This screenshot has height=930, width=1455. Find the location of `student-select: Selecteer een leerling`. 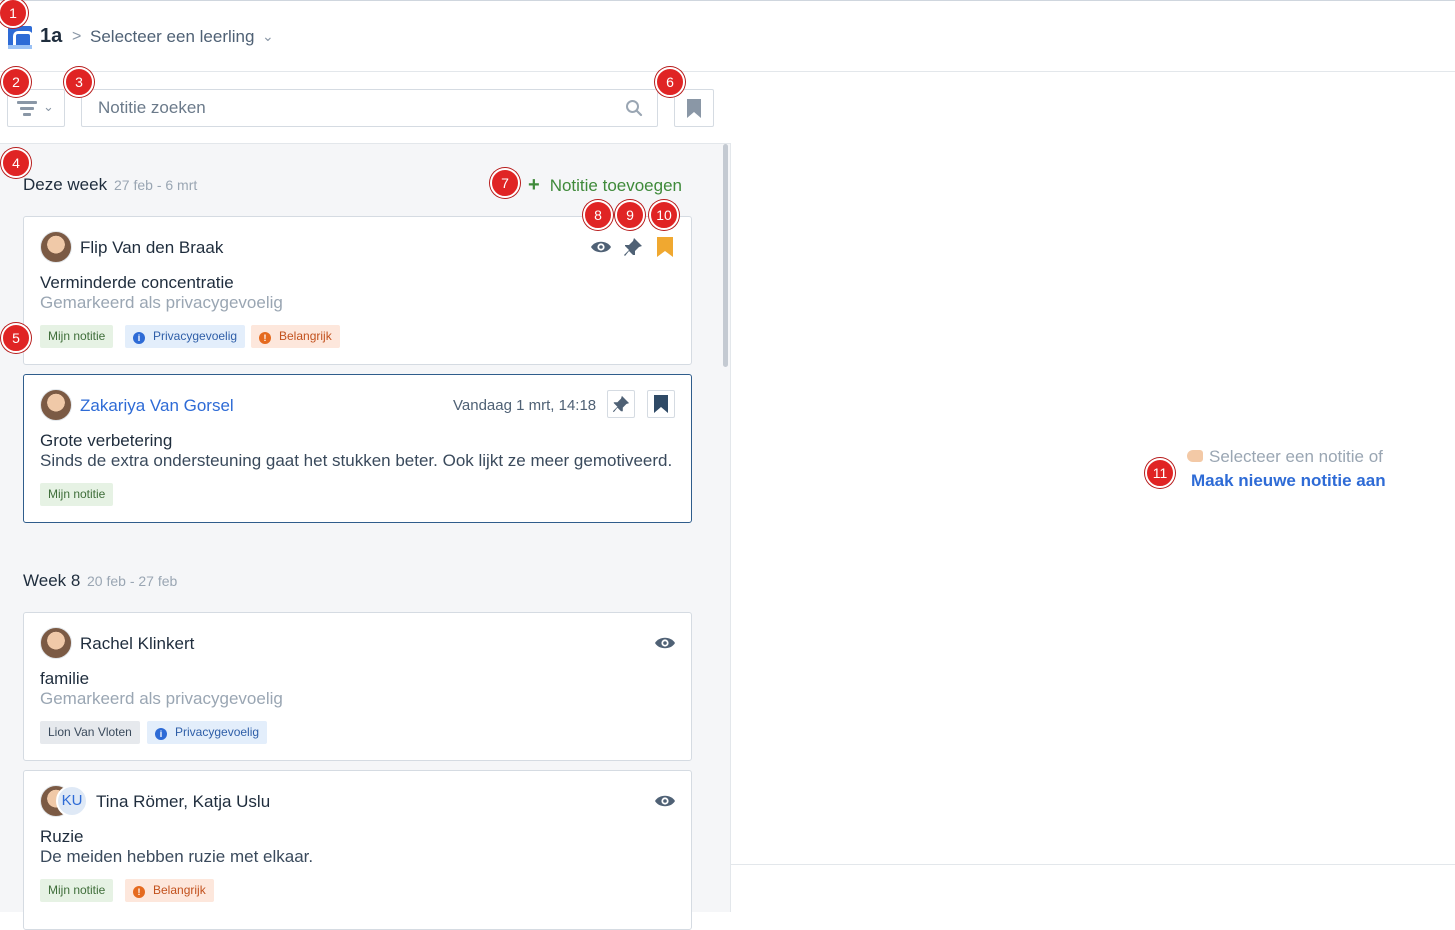

student-select: Selecteer een leerling is located at coordinates (172, 37).